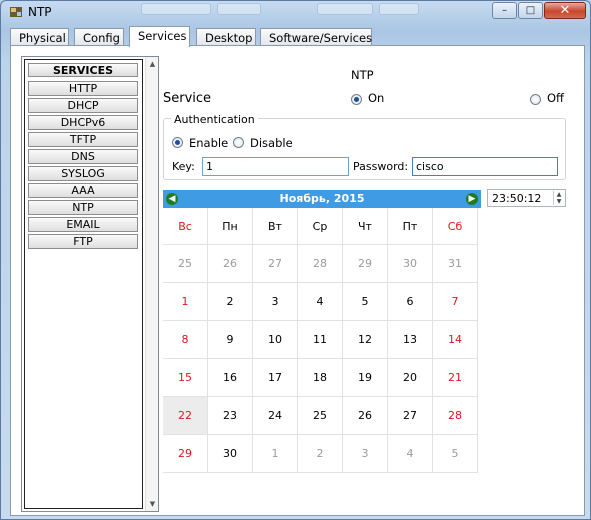 Image resolution: width=591 pixels, height=520 pixels. I want to click on calendar-day: 6, so click(410, 302).